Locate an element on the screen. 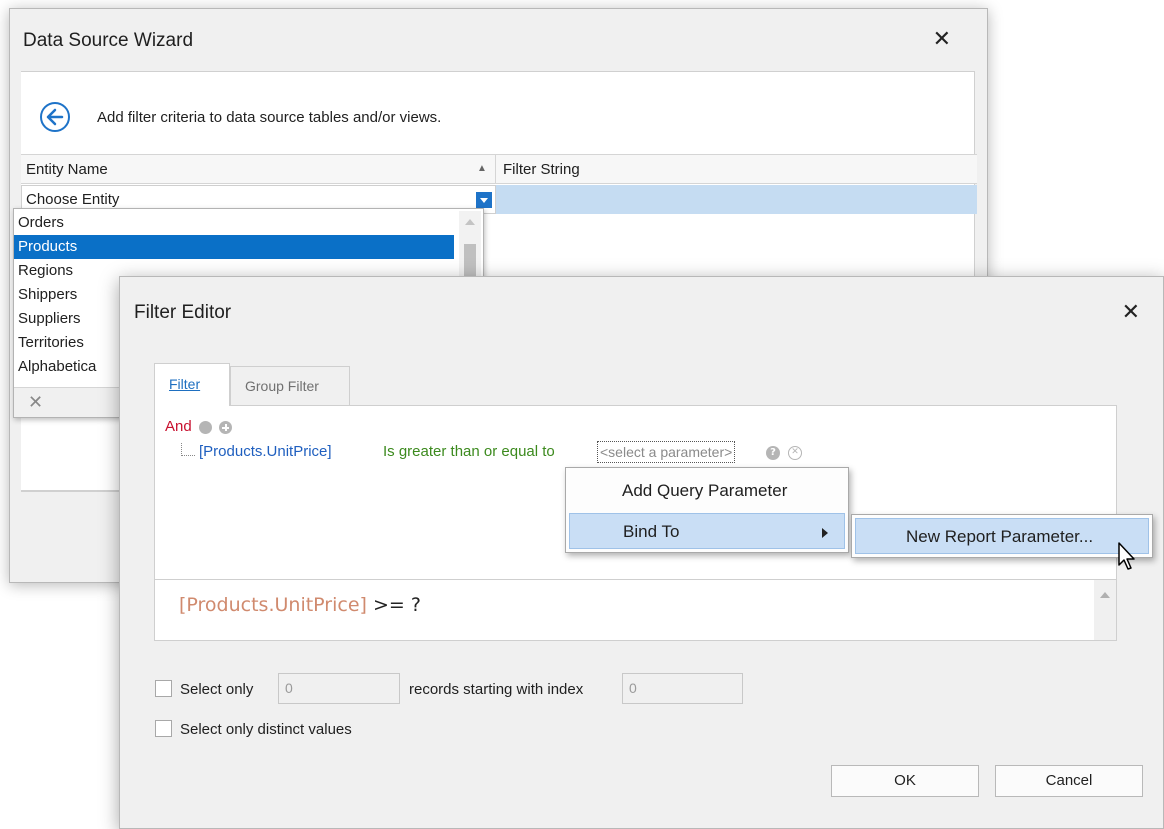  menu-item-bind-to-label: Bind To is located at coordinates (651, 531).